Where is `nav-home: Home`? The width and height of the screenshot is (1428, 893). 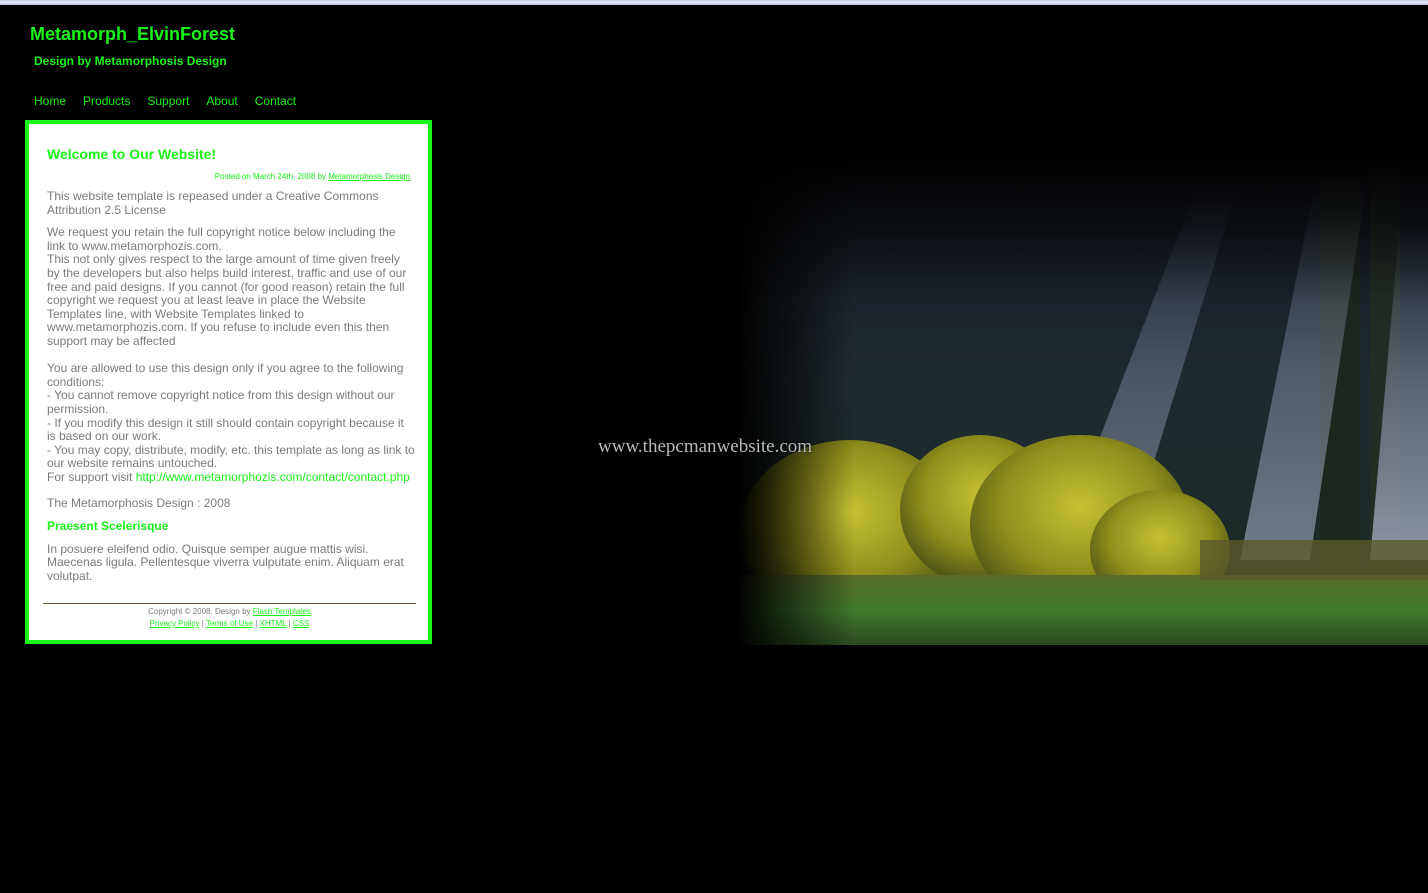 nav-home: Home is located at coordinates (50, 101).